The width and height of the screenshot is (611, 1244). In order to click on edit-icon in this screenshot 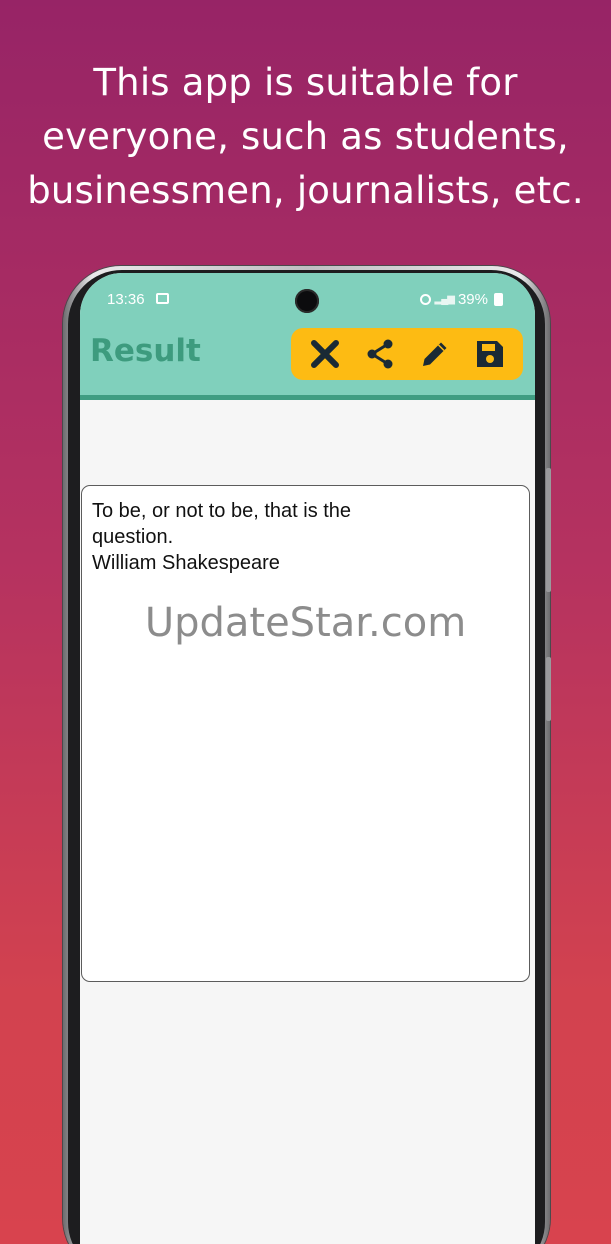, I will do `click(434, 354)`.